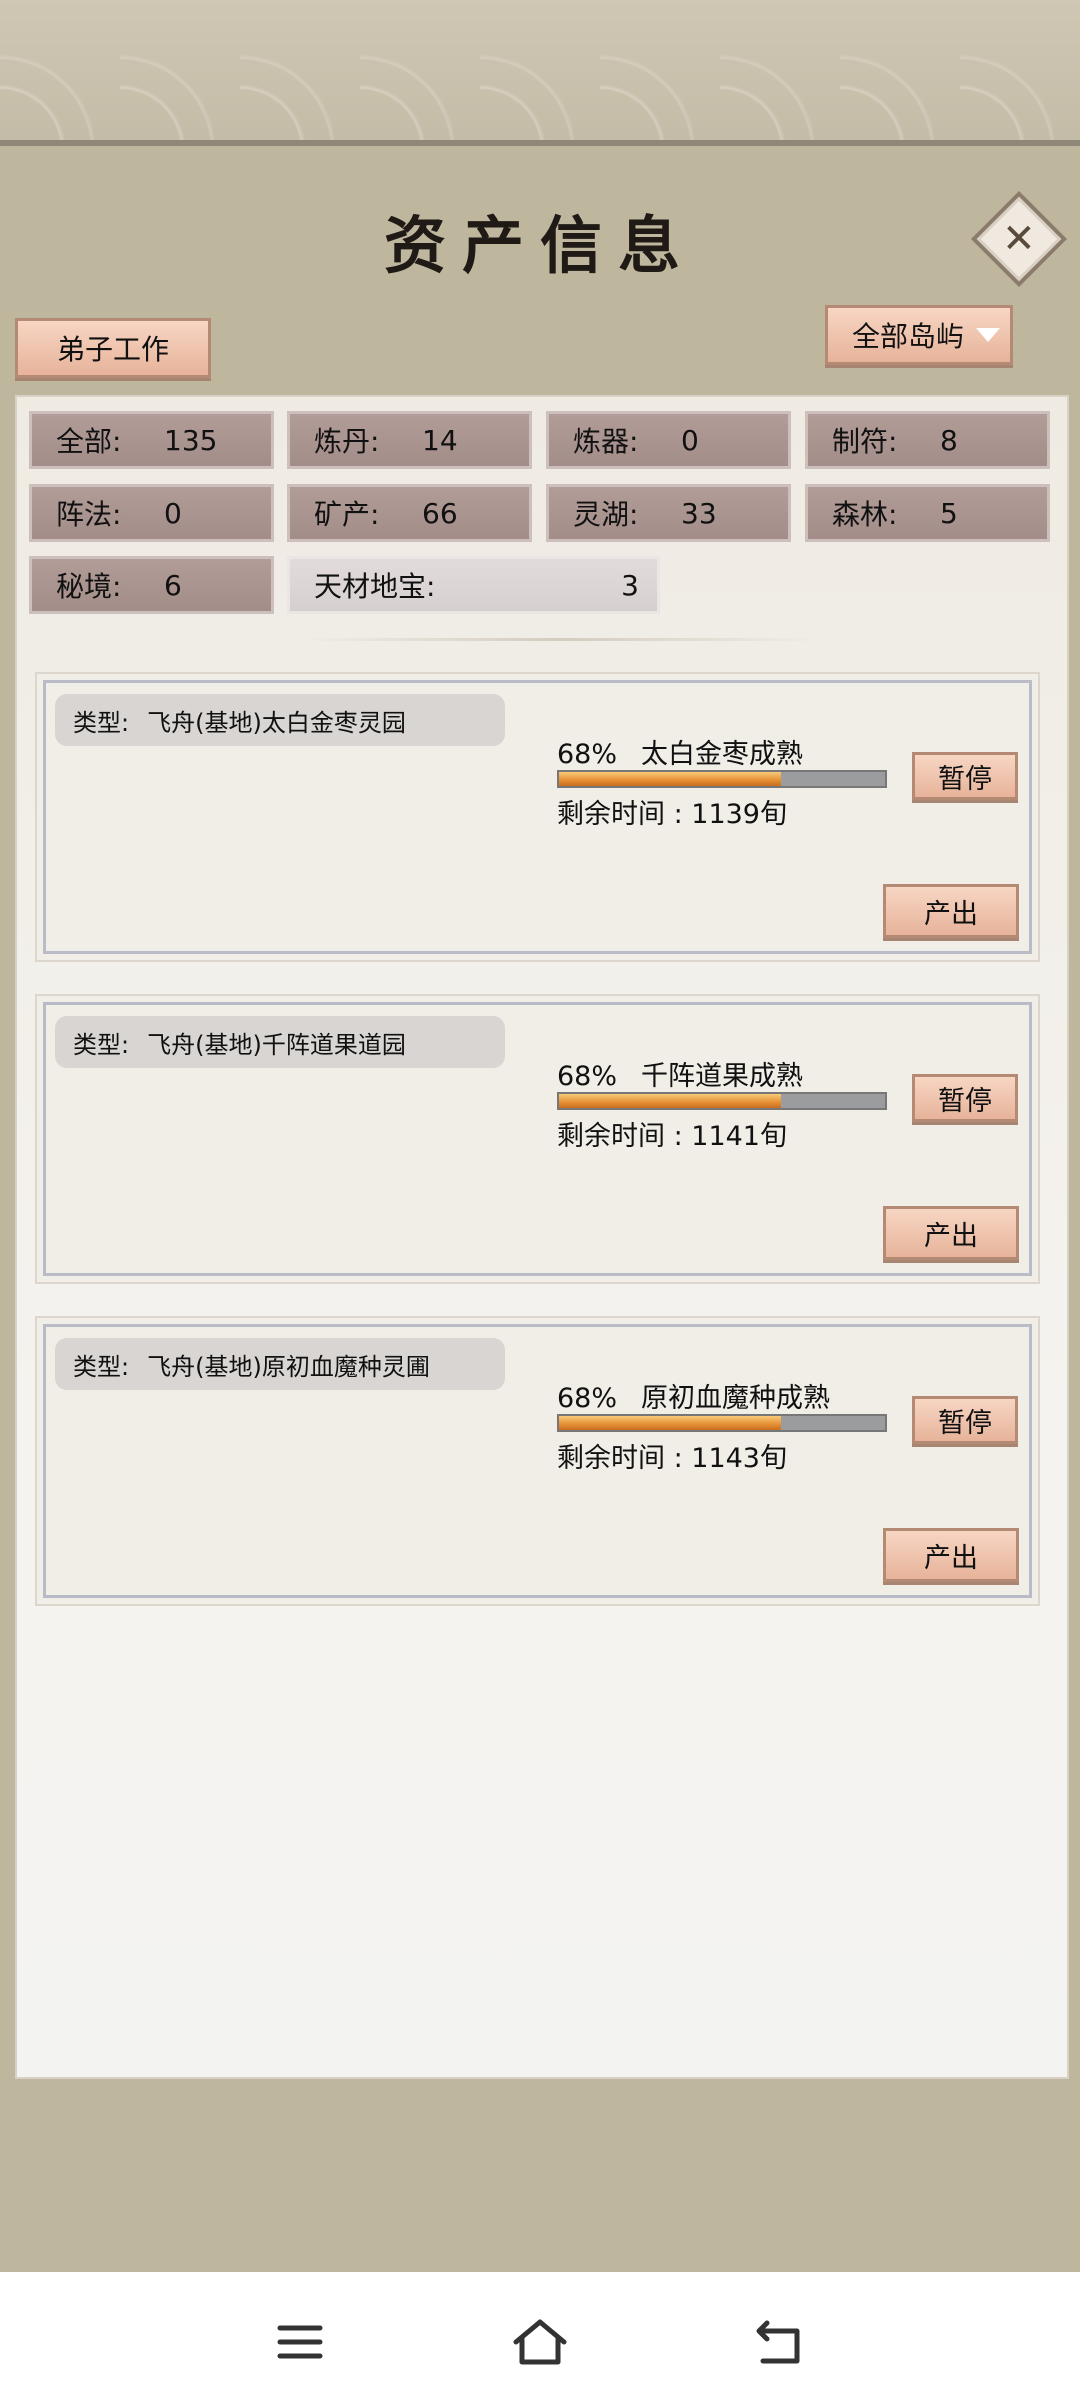  What do you see at coordinates (908, 336) in the screenshot?
I see `island-filter-label: 全部岛屿` at bounding box center [908, 336].